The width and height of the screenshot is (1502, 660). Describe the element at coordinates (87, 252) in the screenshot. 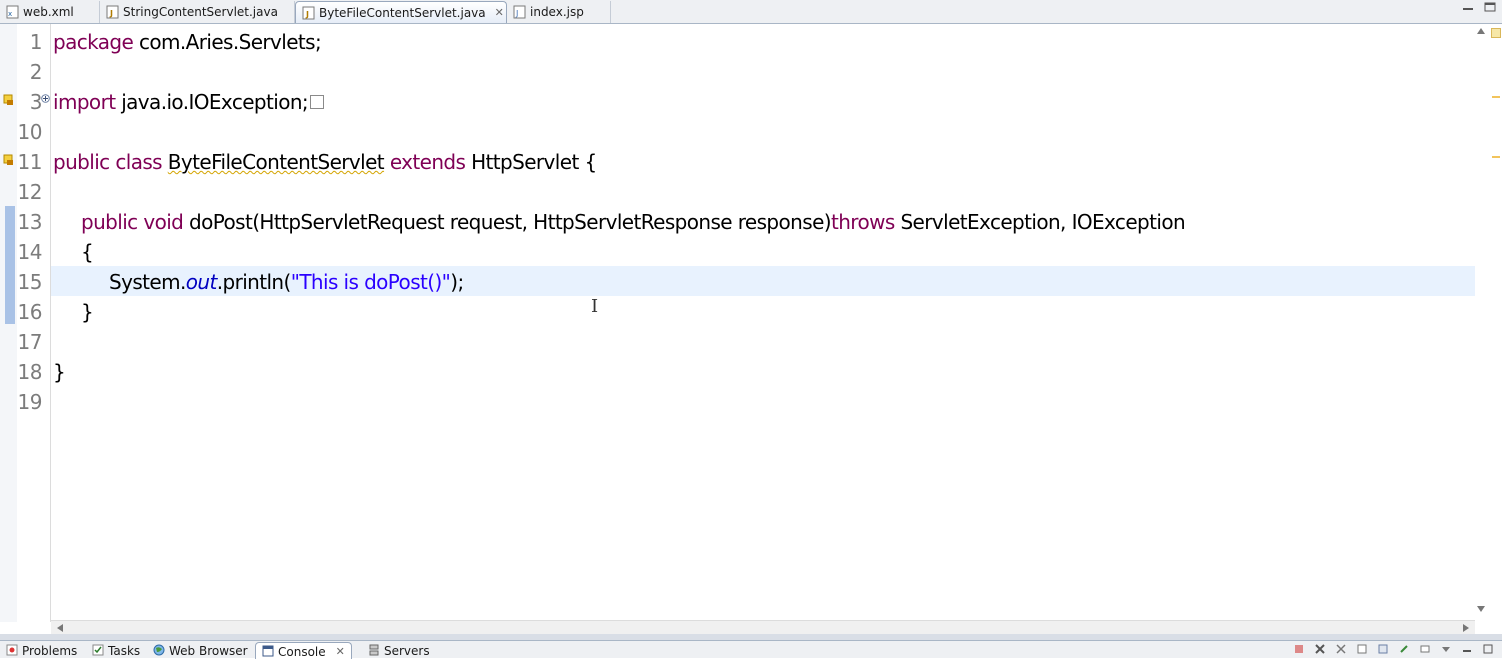

I see `code-line-14: {` at that location.